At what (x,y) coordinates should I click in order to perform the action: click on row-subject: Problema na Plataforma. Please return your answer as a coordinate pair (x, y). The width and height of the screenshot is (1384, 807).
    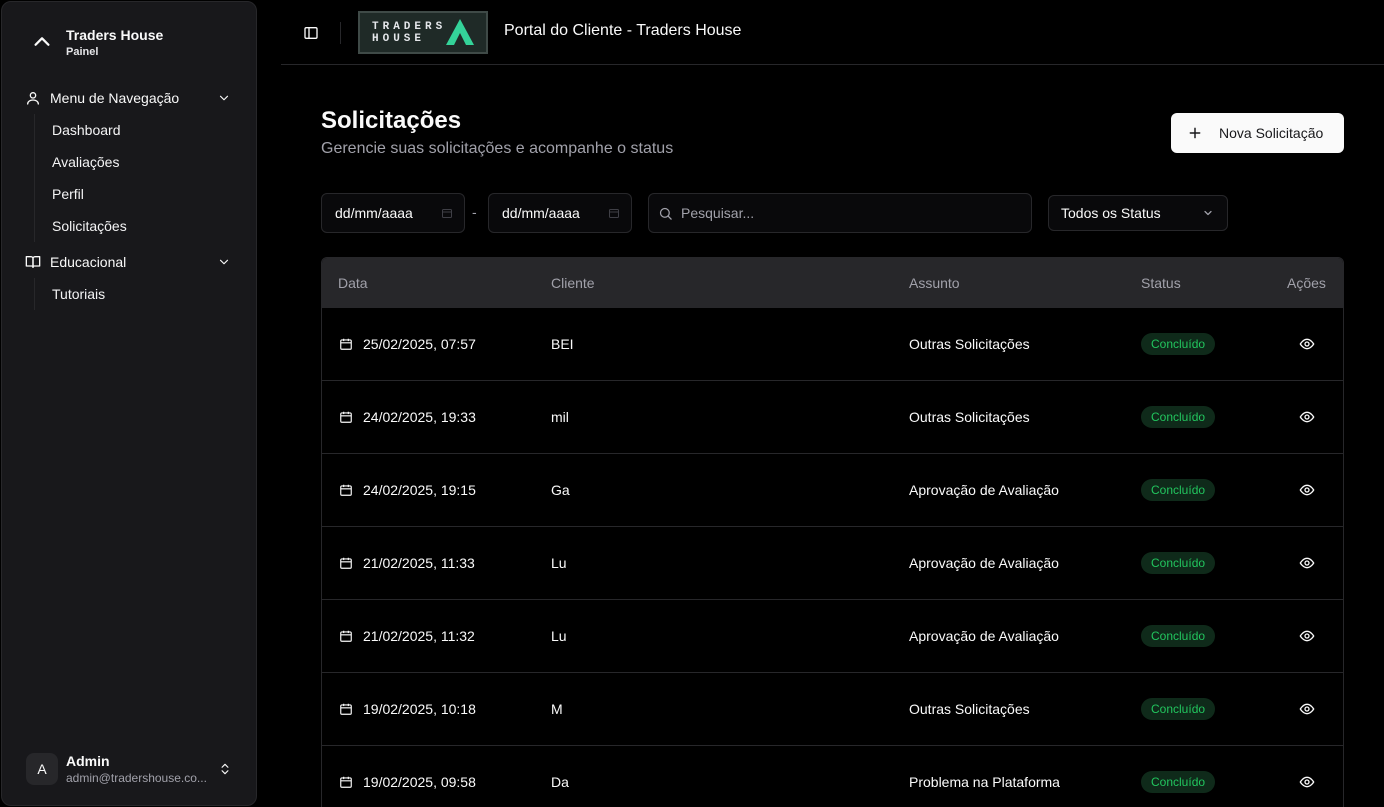
    Looking at the image, I should click on (984, 782).